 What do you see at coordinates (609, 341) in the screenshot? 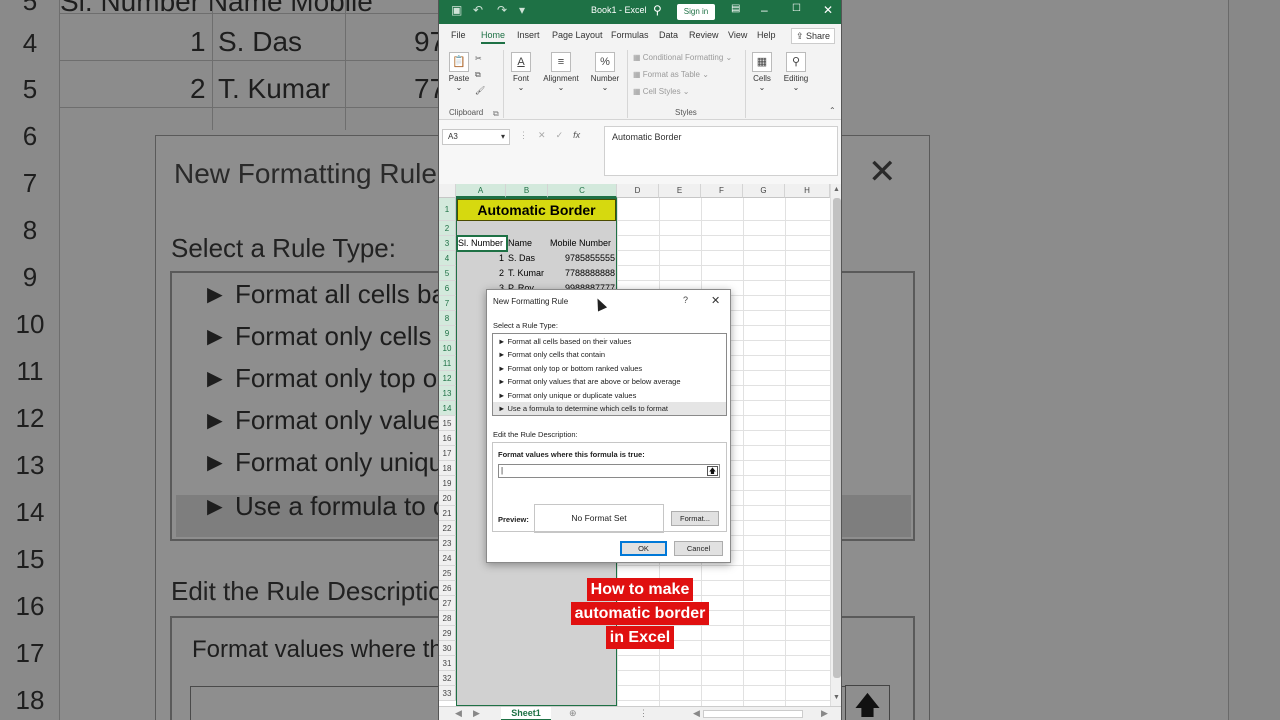
I see `rule-type-item: ► Format all cells based on their values` at bounding box center [609, 341].